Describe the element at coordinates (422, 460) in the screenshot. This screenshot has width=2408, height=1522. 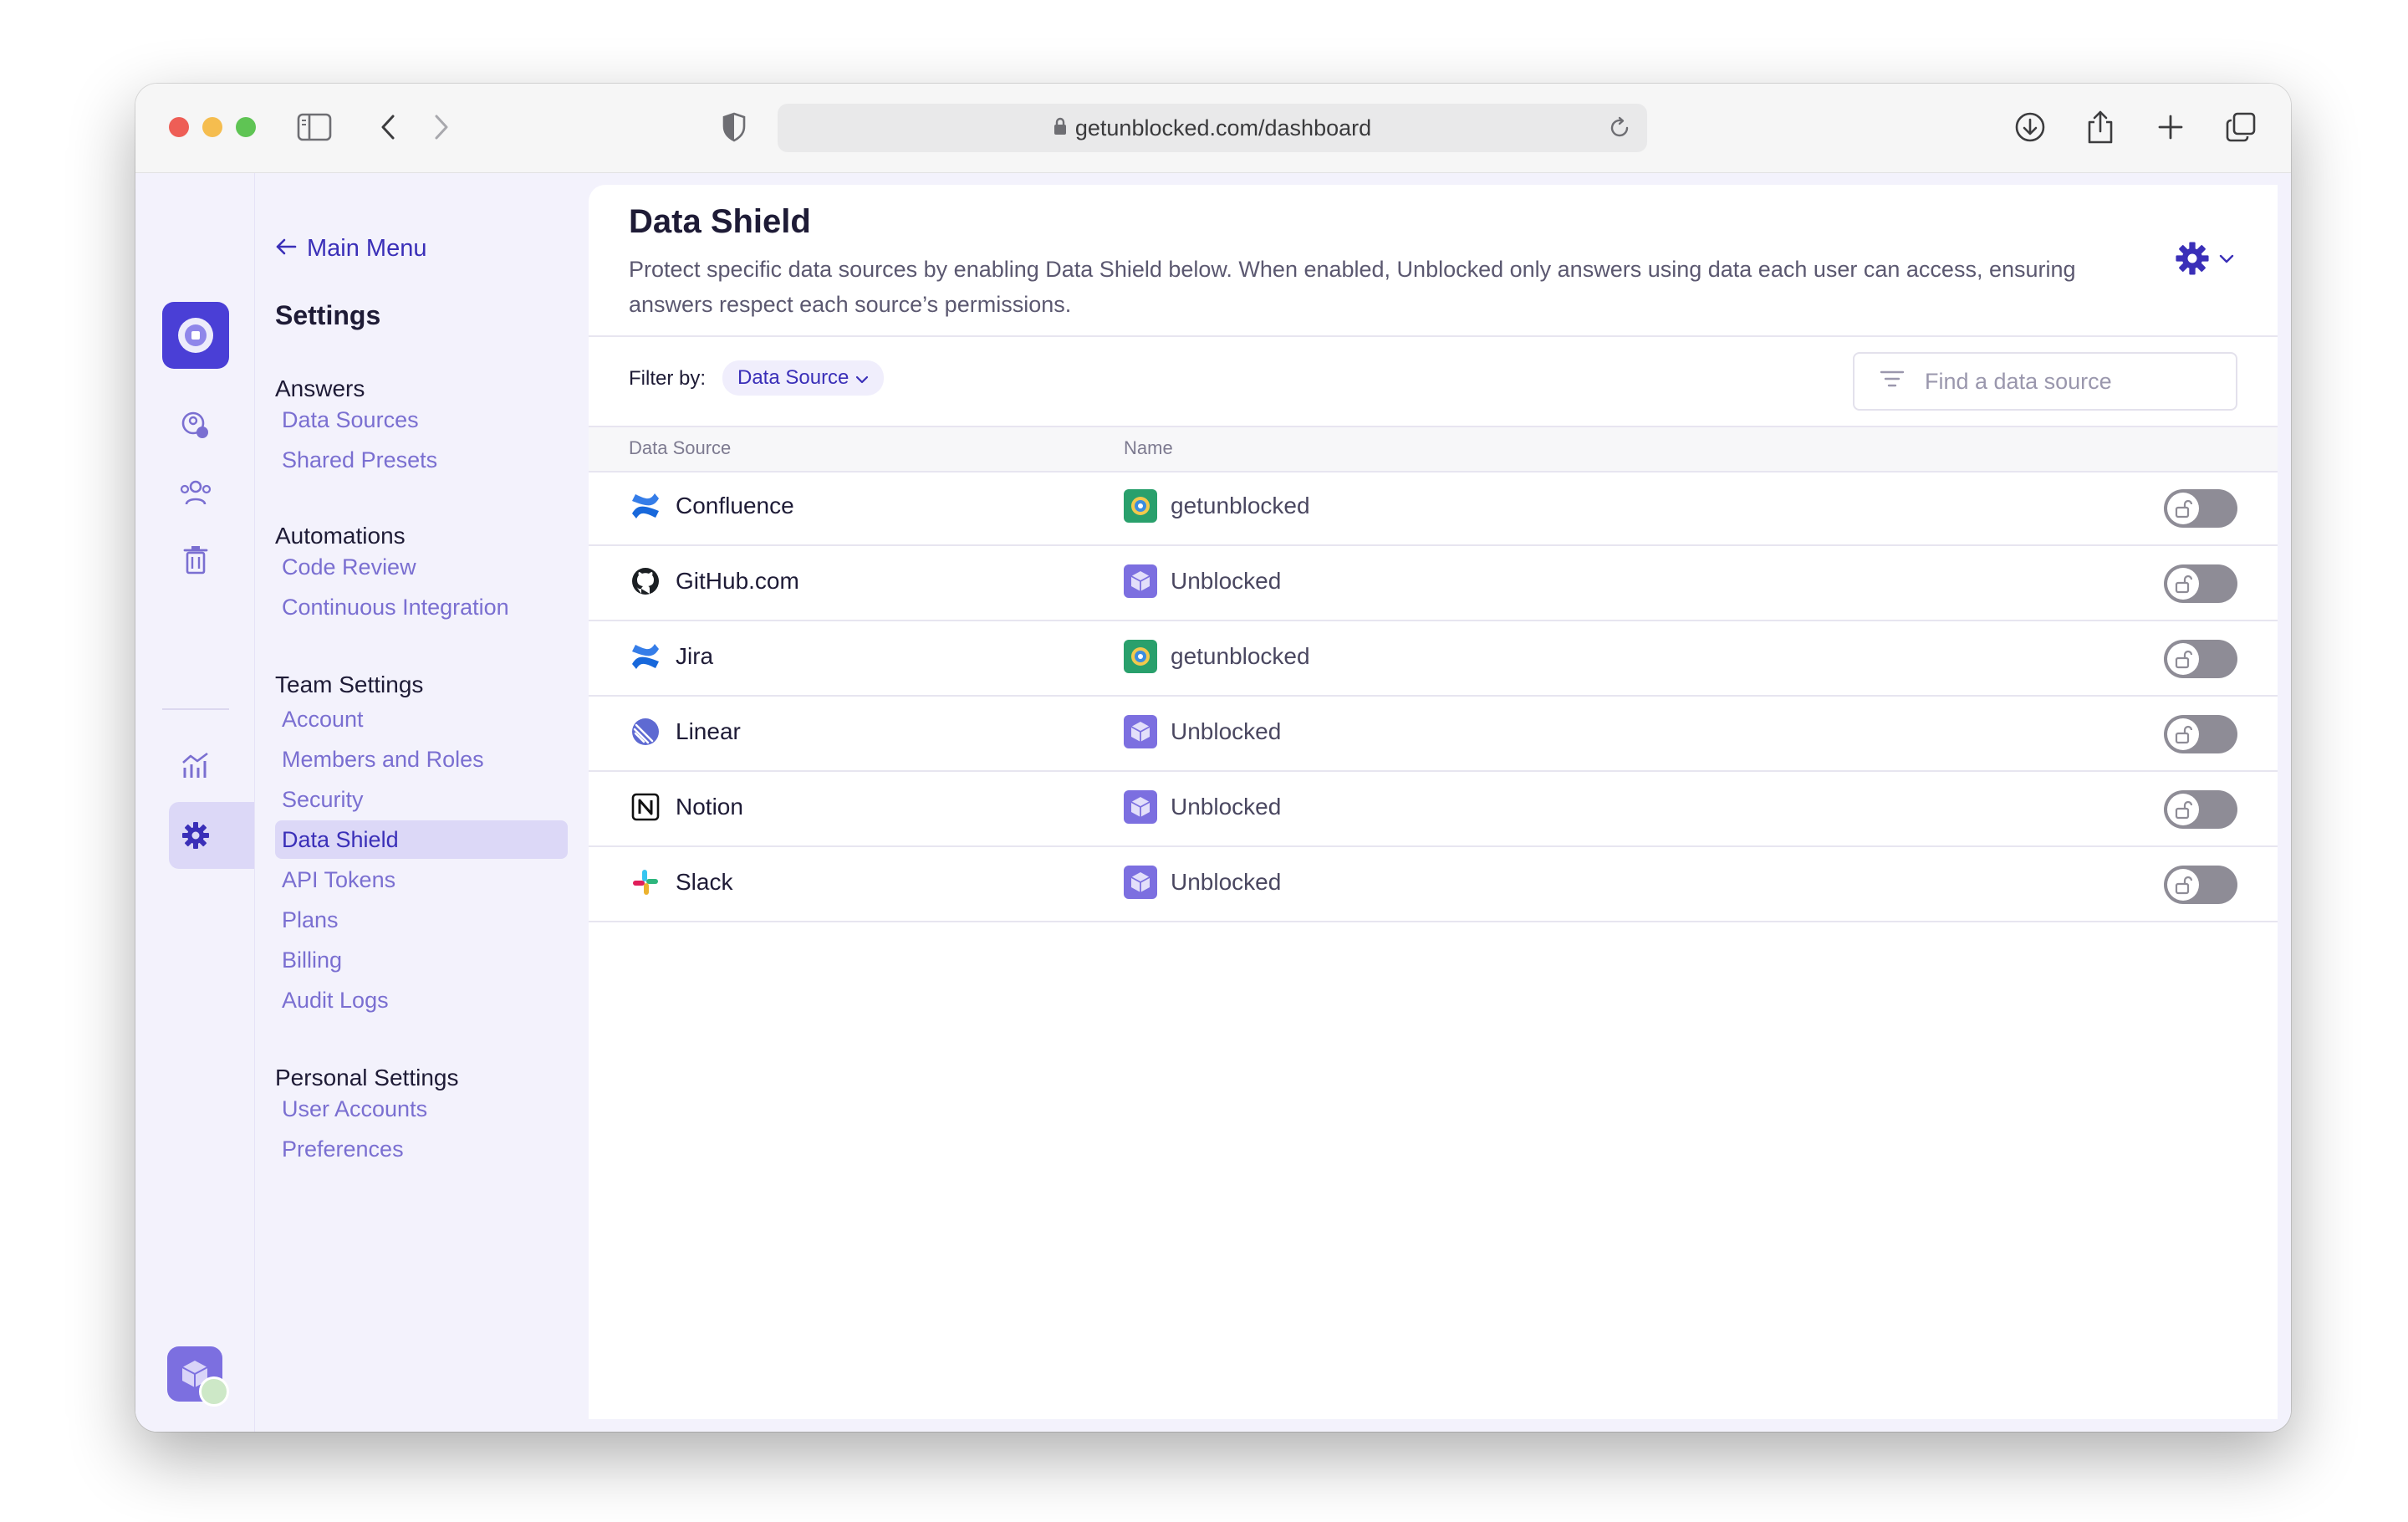
I see `sidebar-item-shared-presets: Shared Presets` at that location.